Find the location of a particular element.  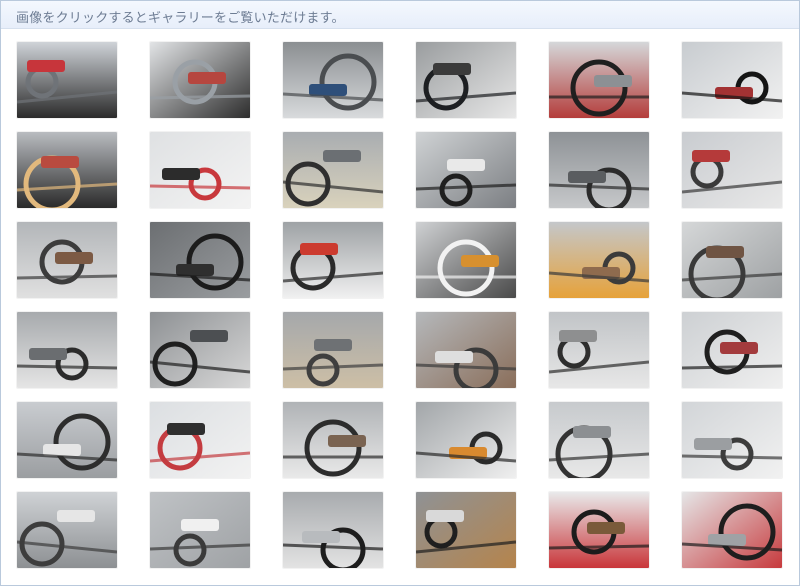

ignition-key-photo is located at coordinates (333, 170).